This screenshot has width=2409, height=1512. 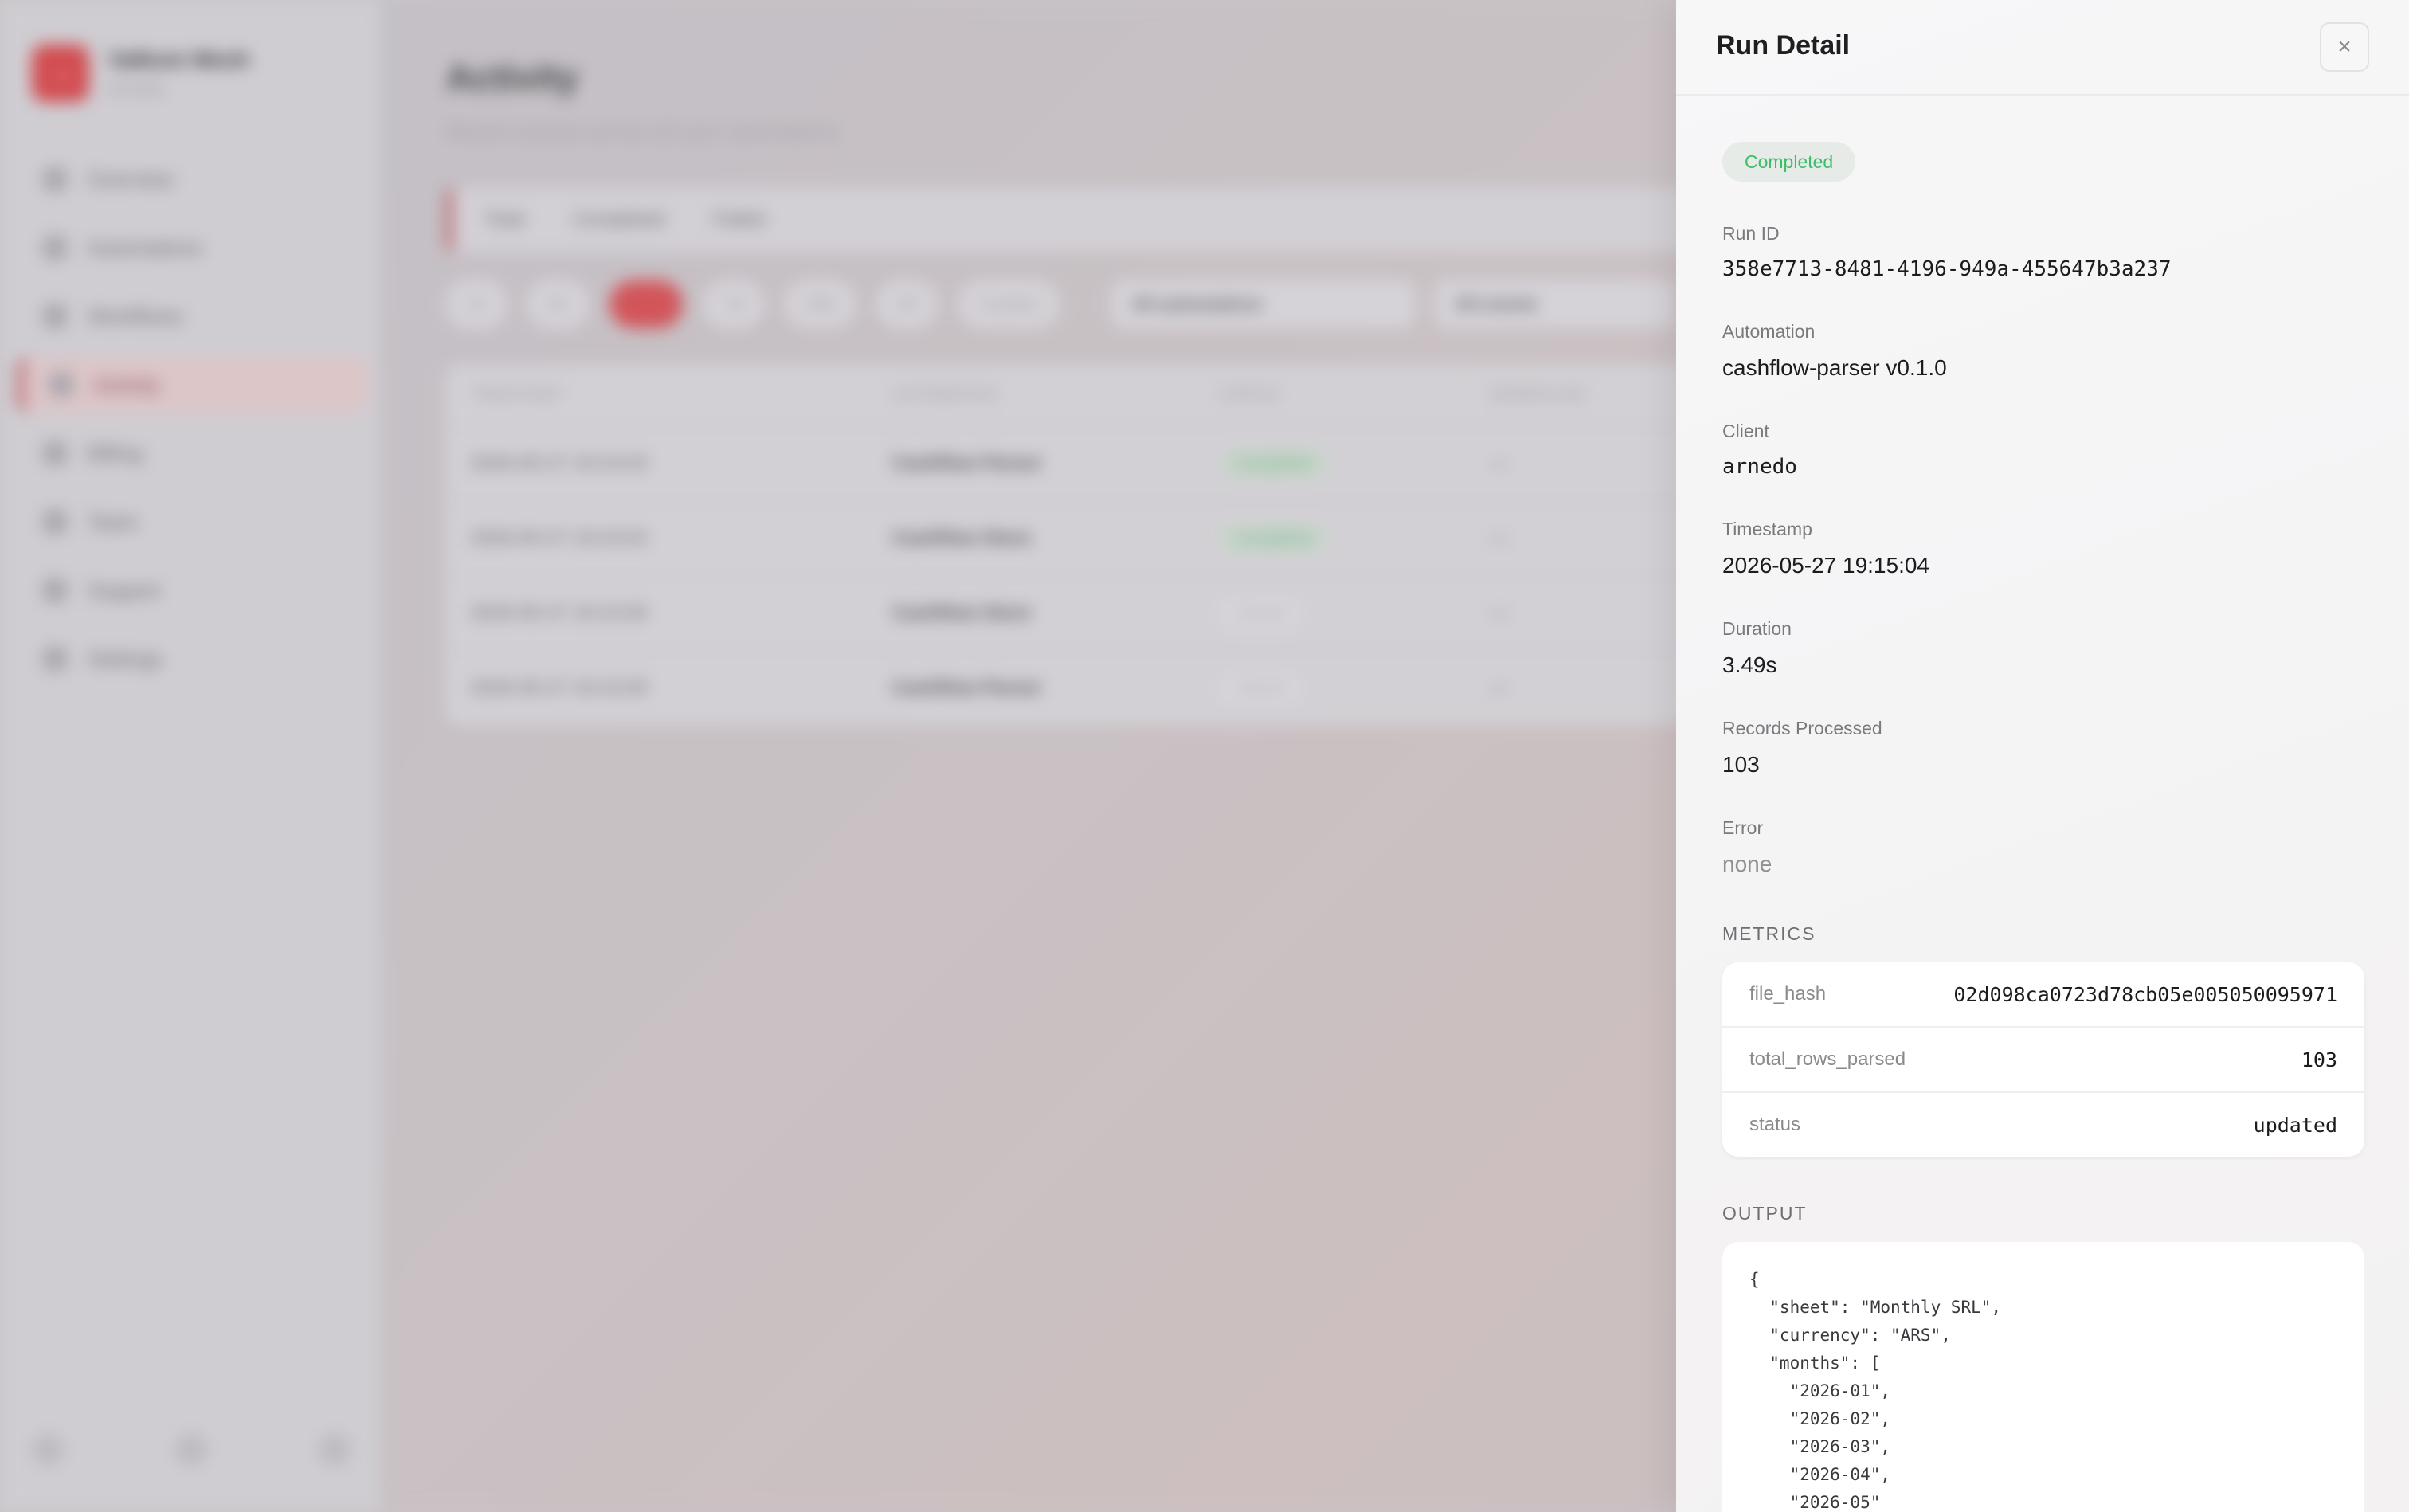 I want to click on stat-completed: Completed, so click(x=618, y=220).